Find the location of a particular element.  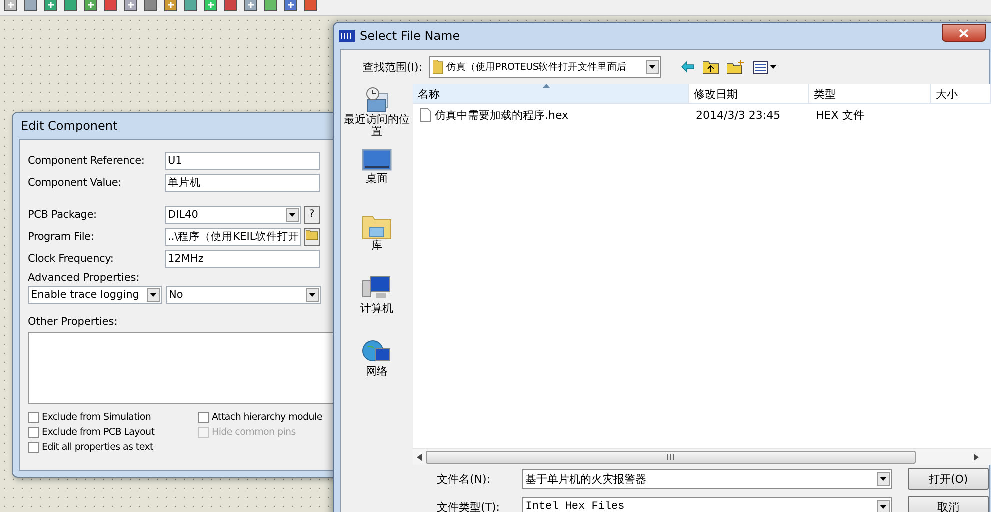

scroll-left-arrow-icon is located at coordinates (419, 457).